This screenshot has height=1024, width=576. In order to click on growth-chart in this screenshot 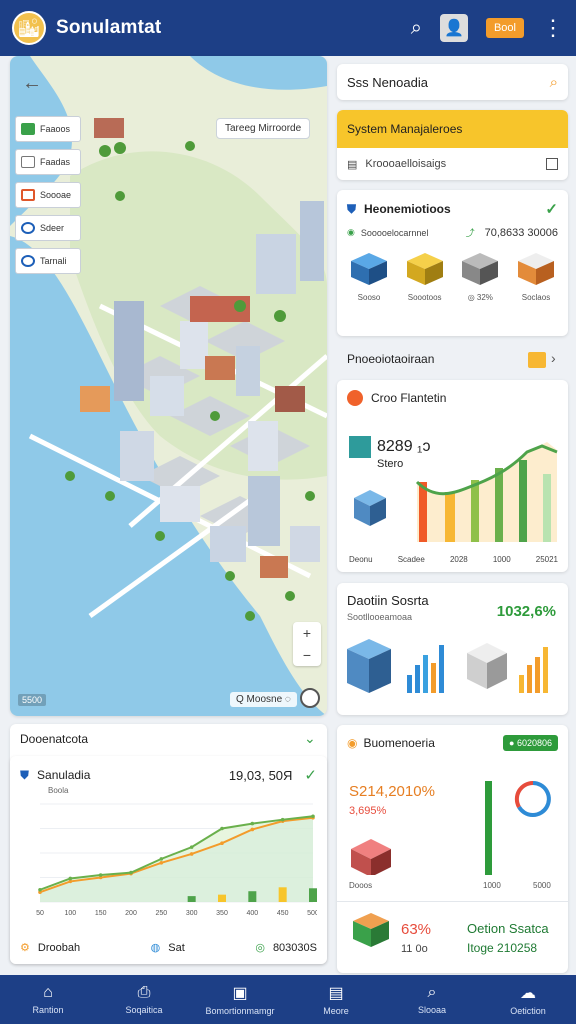, I will do `click(456, 492)`.